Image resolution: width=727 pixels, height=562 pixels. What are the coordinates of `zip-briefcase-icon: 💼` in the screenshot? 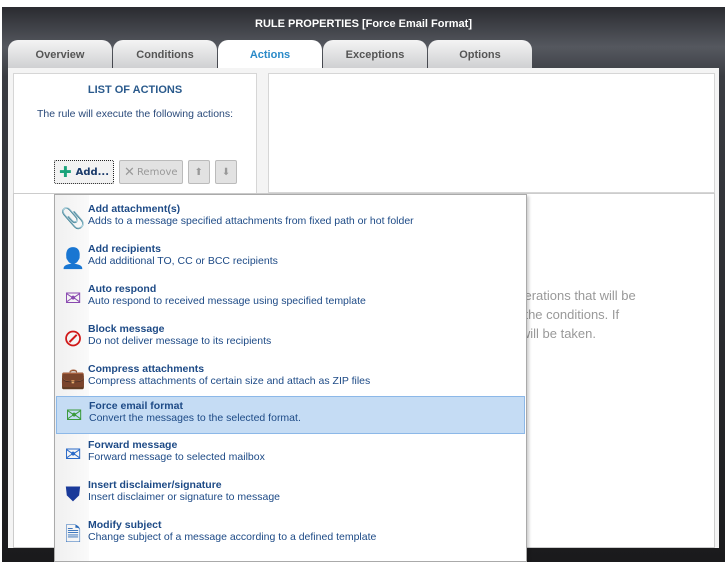 It's located at (73, 378).